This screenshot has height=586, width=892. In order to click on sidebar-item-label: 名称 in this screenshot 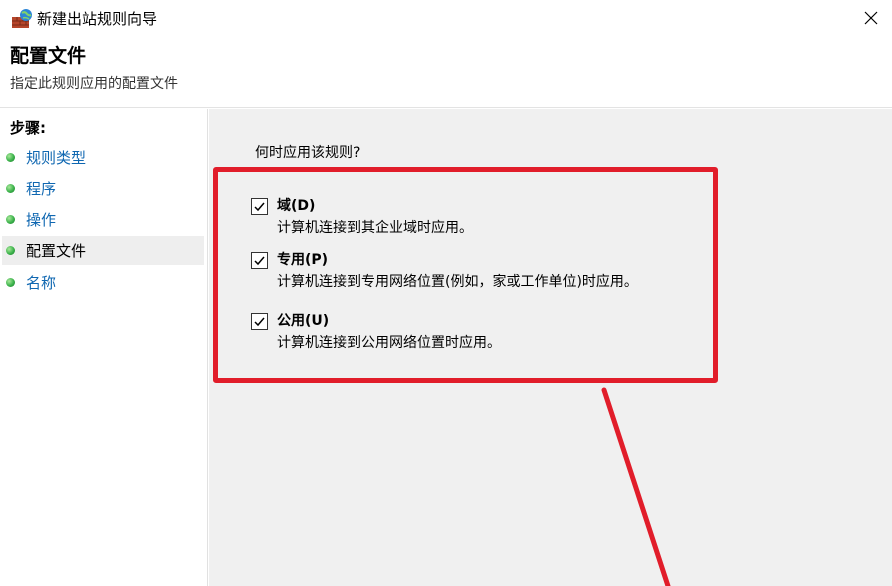, I will do `click(41, 283)`.